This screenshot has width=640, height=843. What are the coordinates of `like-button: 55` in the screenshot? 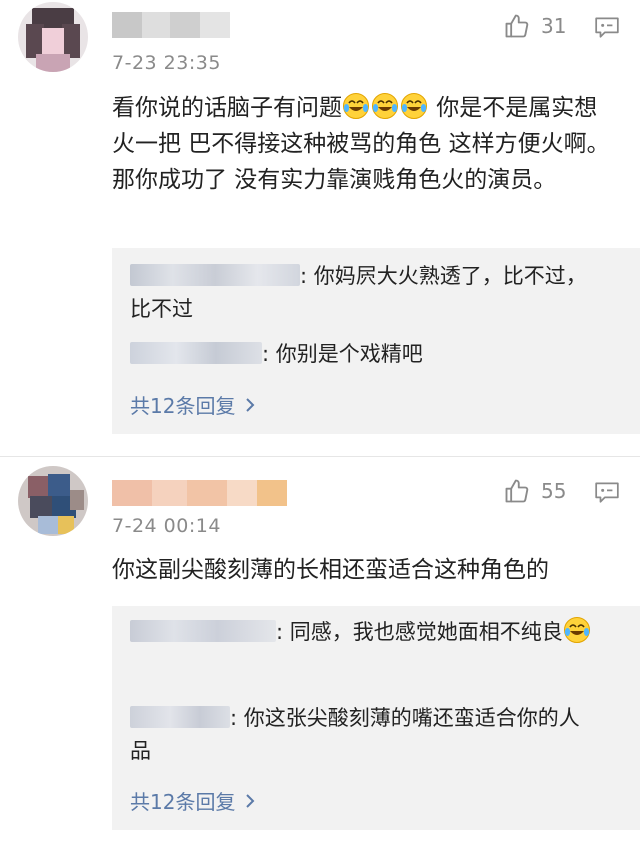 It's located at (534, 491).